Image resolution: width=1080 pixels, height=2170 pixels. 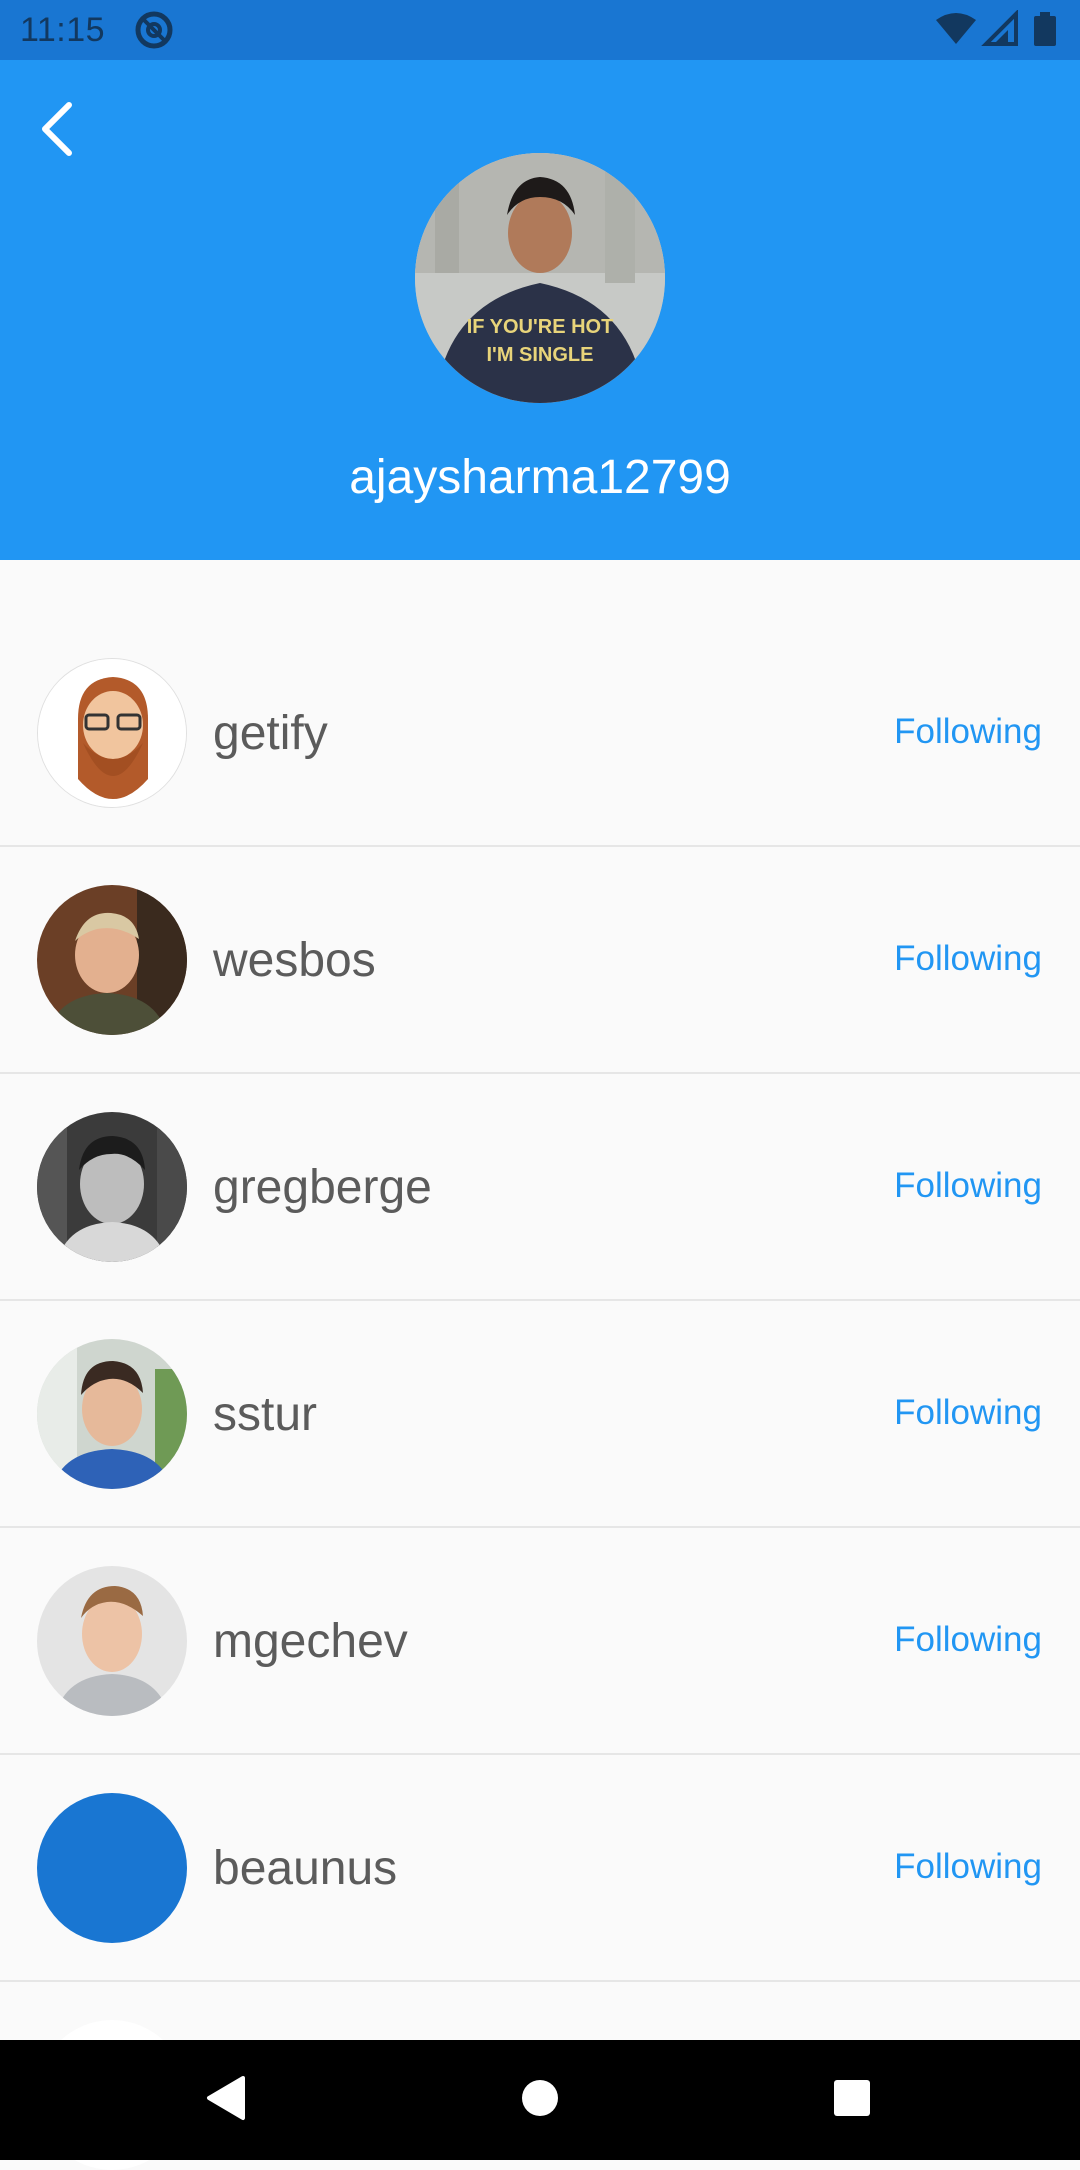 I want to click on recents-square-icon, so click(x=852, y=2100).